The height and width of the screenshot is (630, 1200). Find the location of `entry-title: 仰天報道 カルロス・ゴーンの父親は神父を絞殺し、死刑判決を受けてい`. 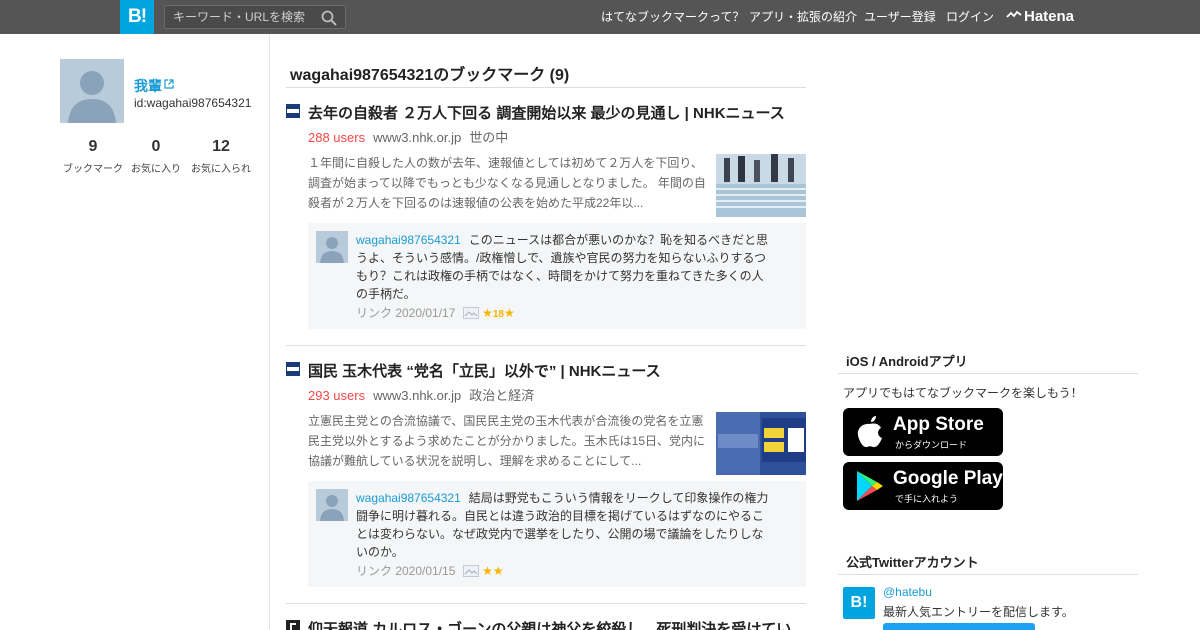

entry-title: 仰天報道 カルロス・ゴーンの父親は神父を絞殺し、死刑判決を受けてい is located at coordinates (549, 624).